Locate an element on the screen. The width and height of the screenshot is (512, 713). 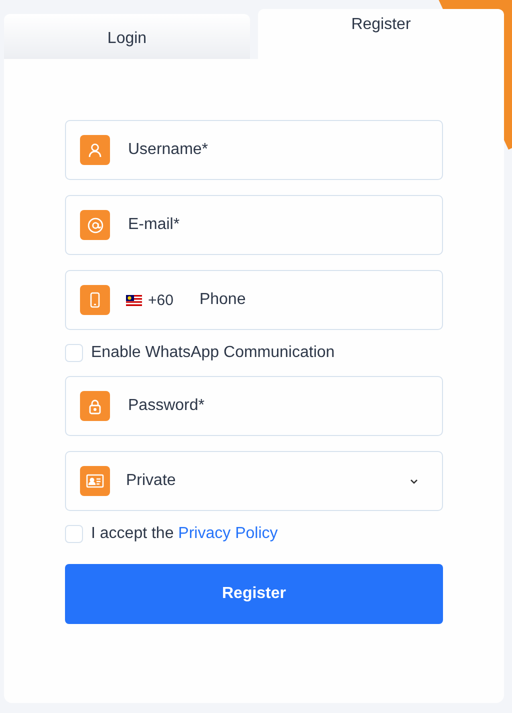
email-field: E-mail* is located at coordinates (254, 225).